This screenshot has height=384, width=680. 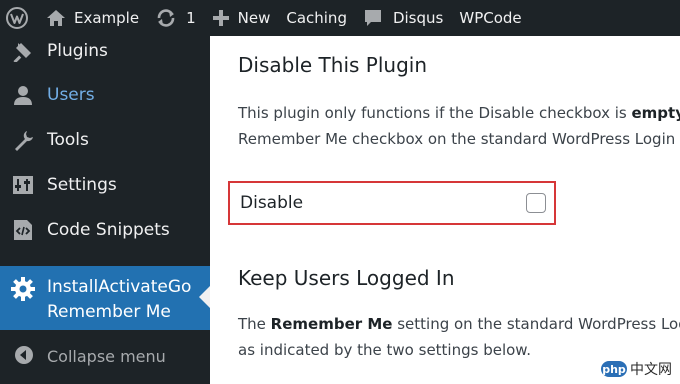 I want to click on watermark: php 中文网, so click(x=636, y=369).